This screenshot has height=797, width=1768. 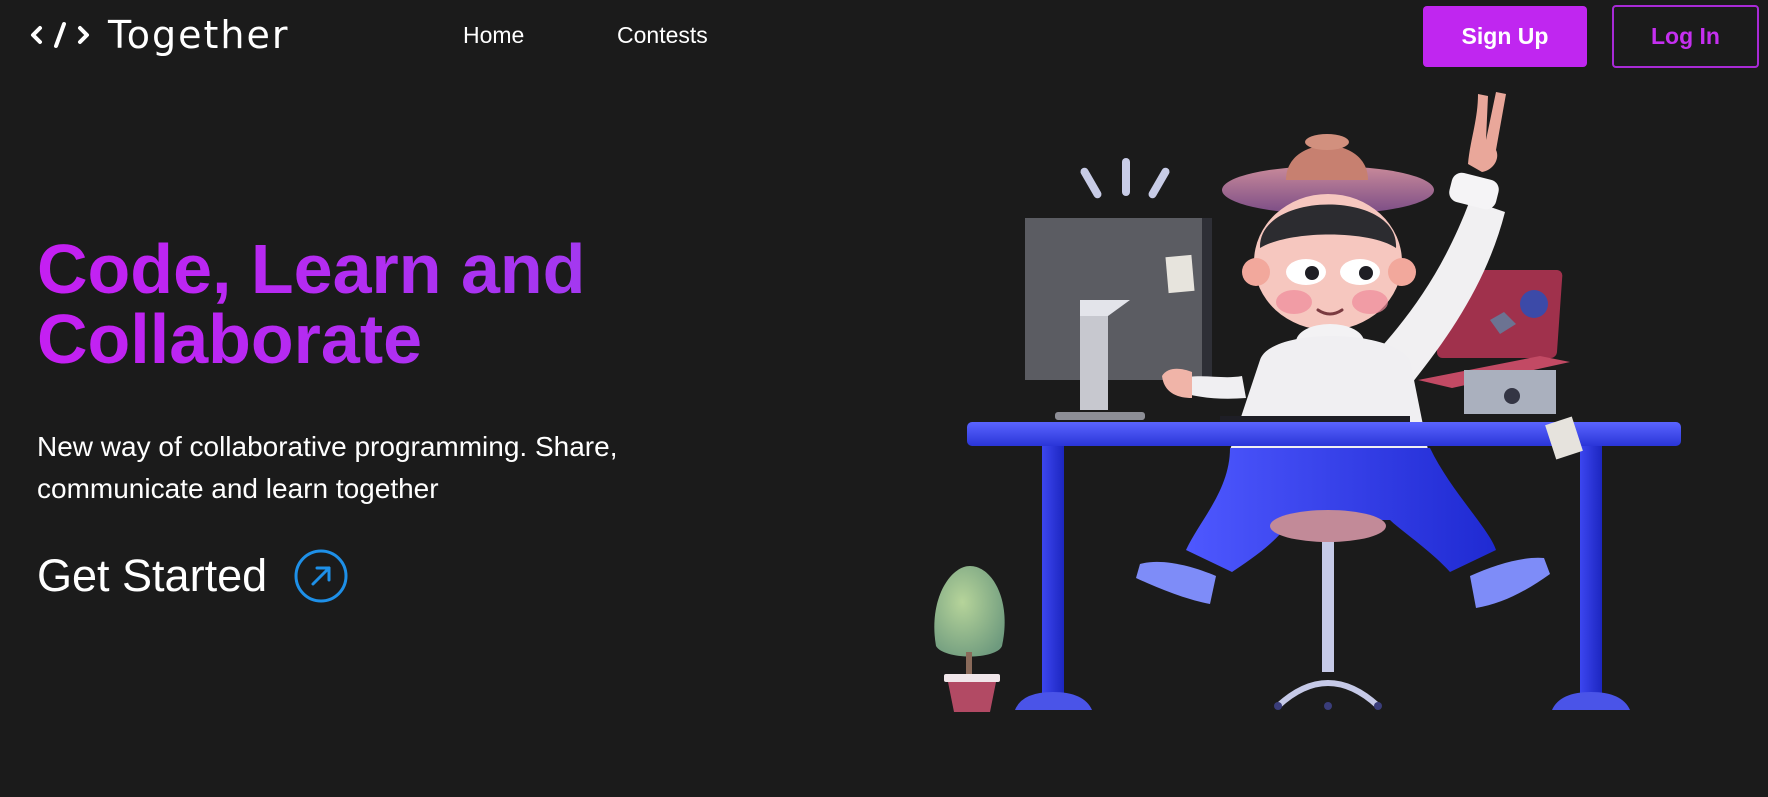 What do you see at coordinates (884, 37) in the screenshot?
I see `top-navbar: Together Home Contests Sign Up Log In` at bounding box center [884, 37].